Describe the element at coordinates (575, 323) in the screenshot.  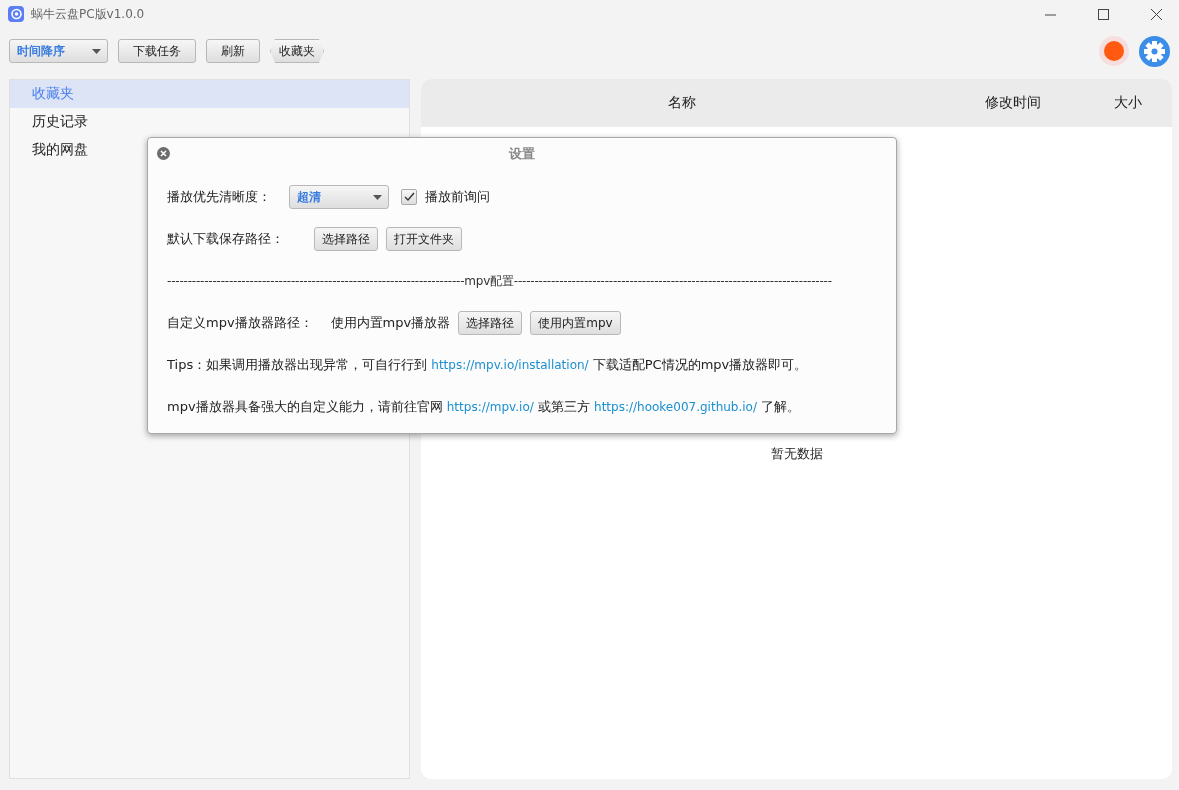
I see `mpv-button: 使用内置mpv` at that location.